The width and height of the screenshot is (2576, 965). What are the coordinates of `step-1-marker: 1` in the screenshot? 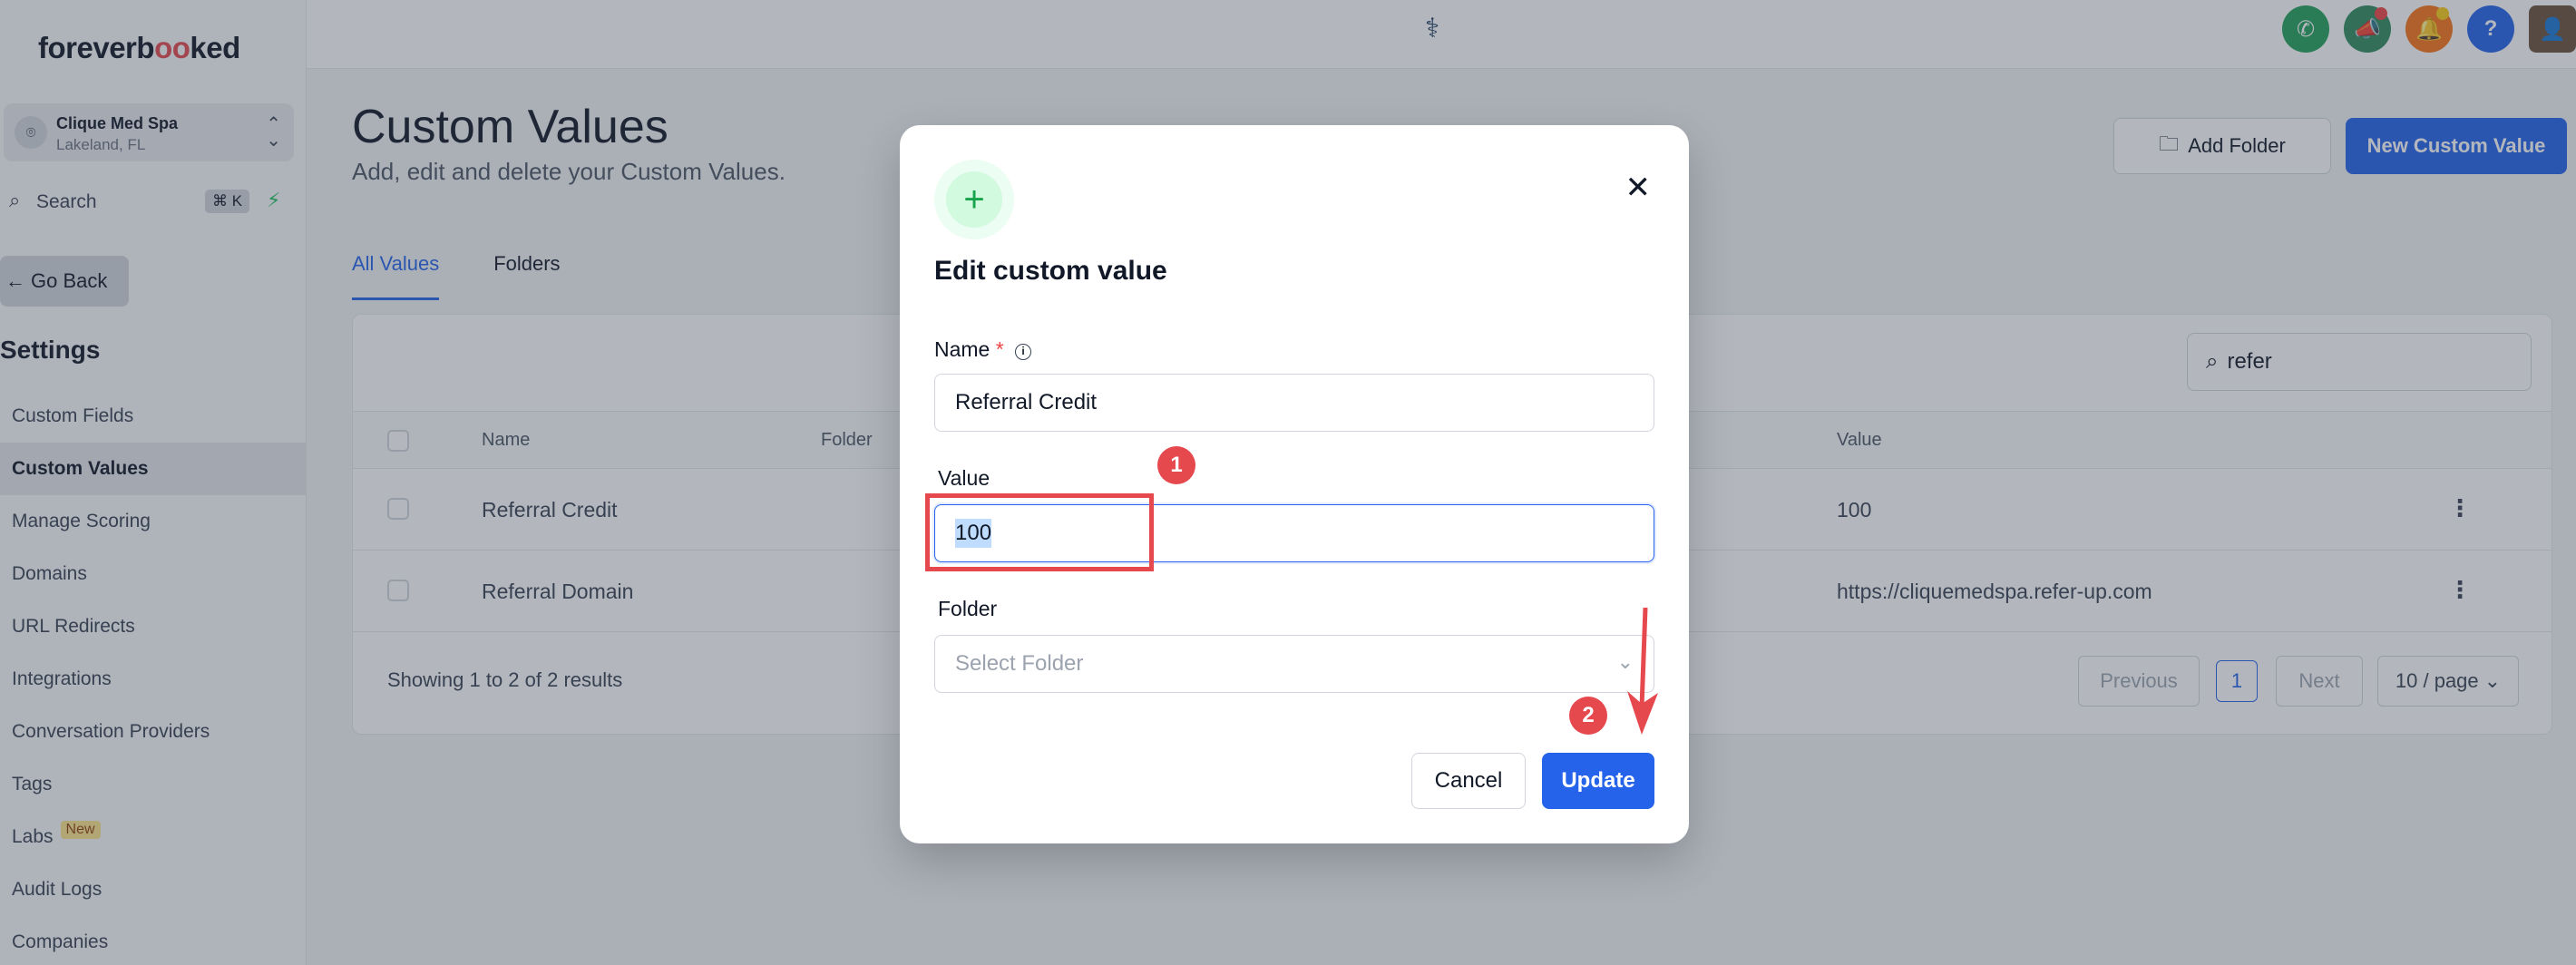 It's located at (1176, 465).